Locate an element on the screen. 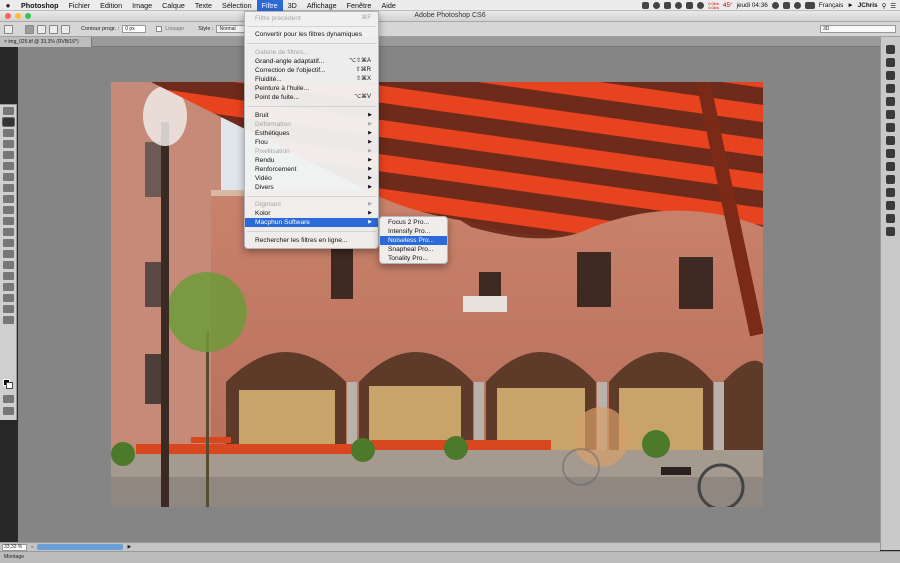 This screenshot has height=563, width=900. bluetooth-icon is located at coordinates (775, 5).